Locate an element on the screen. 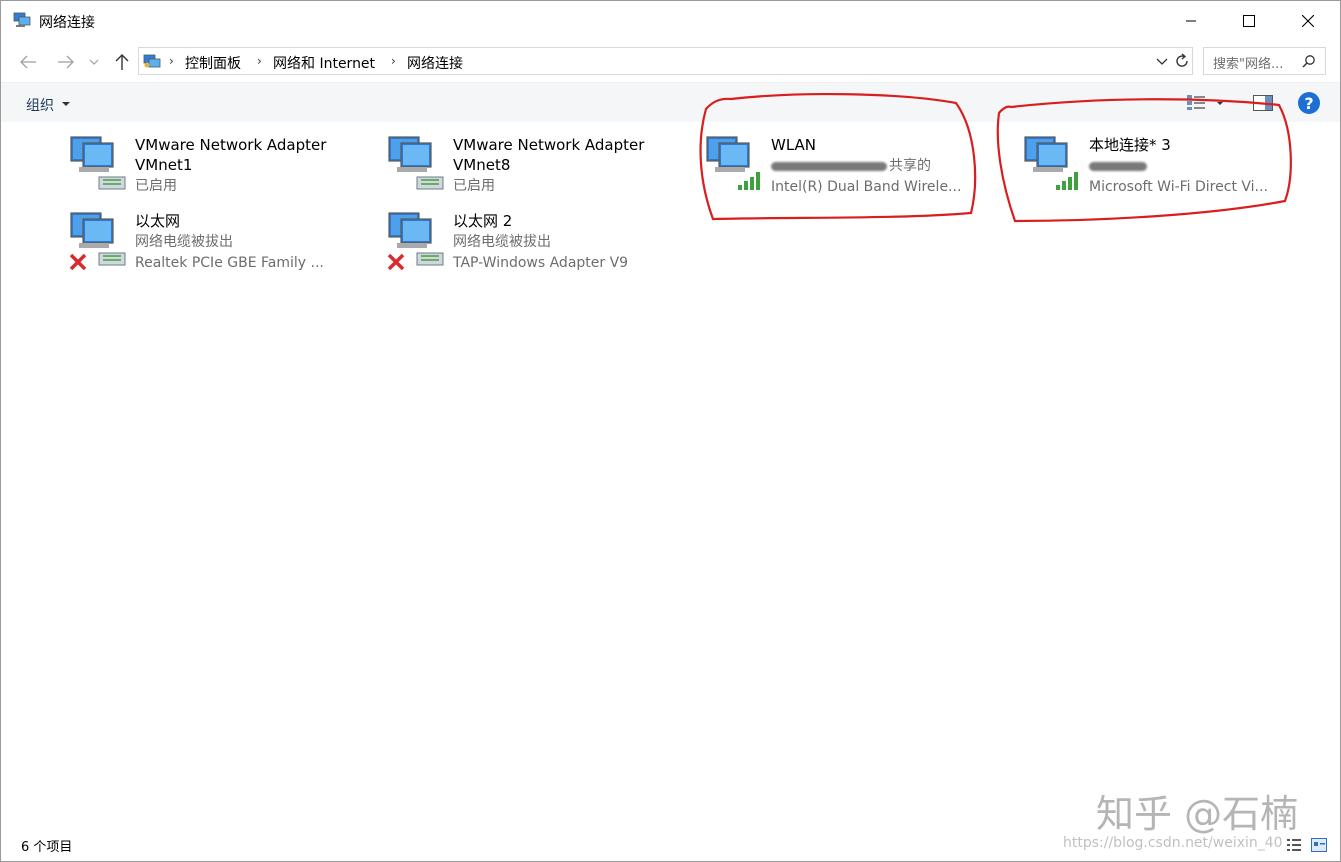 The height and width of the screenshot is (862, 1341). connection-item-vmnet8: VMware Network Adapter VMnet8 已启用 is located at coordinates (537, 170).